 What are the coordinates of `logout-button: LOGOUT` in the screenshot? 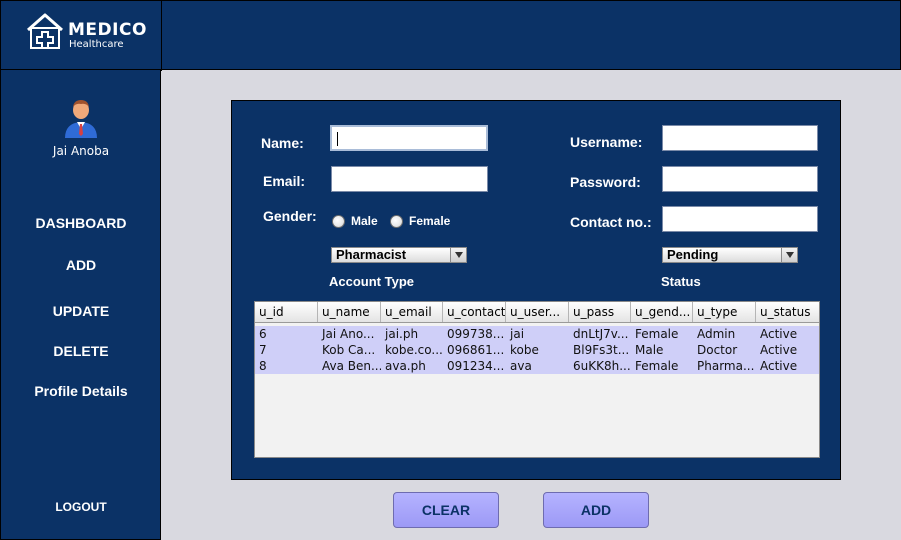 It's located at (81, 507).